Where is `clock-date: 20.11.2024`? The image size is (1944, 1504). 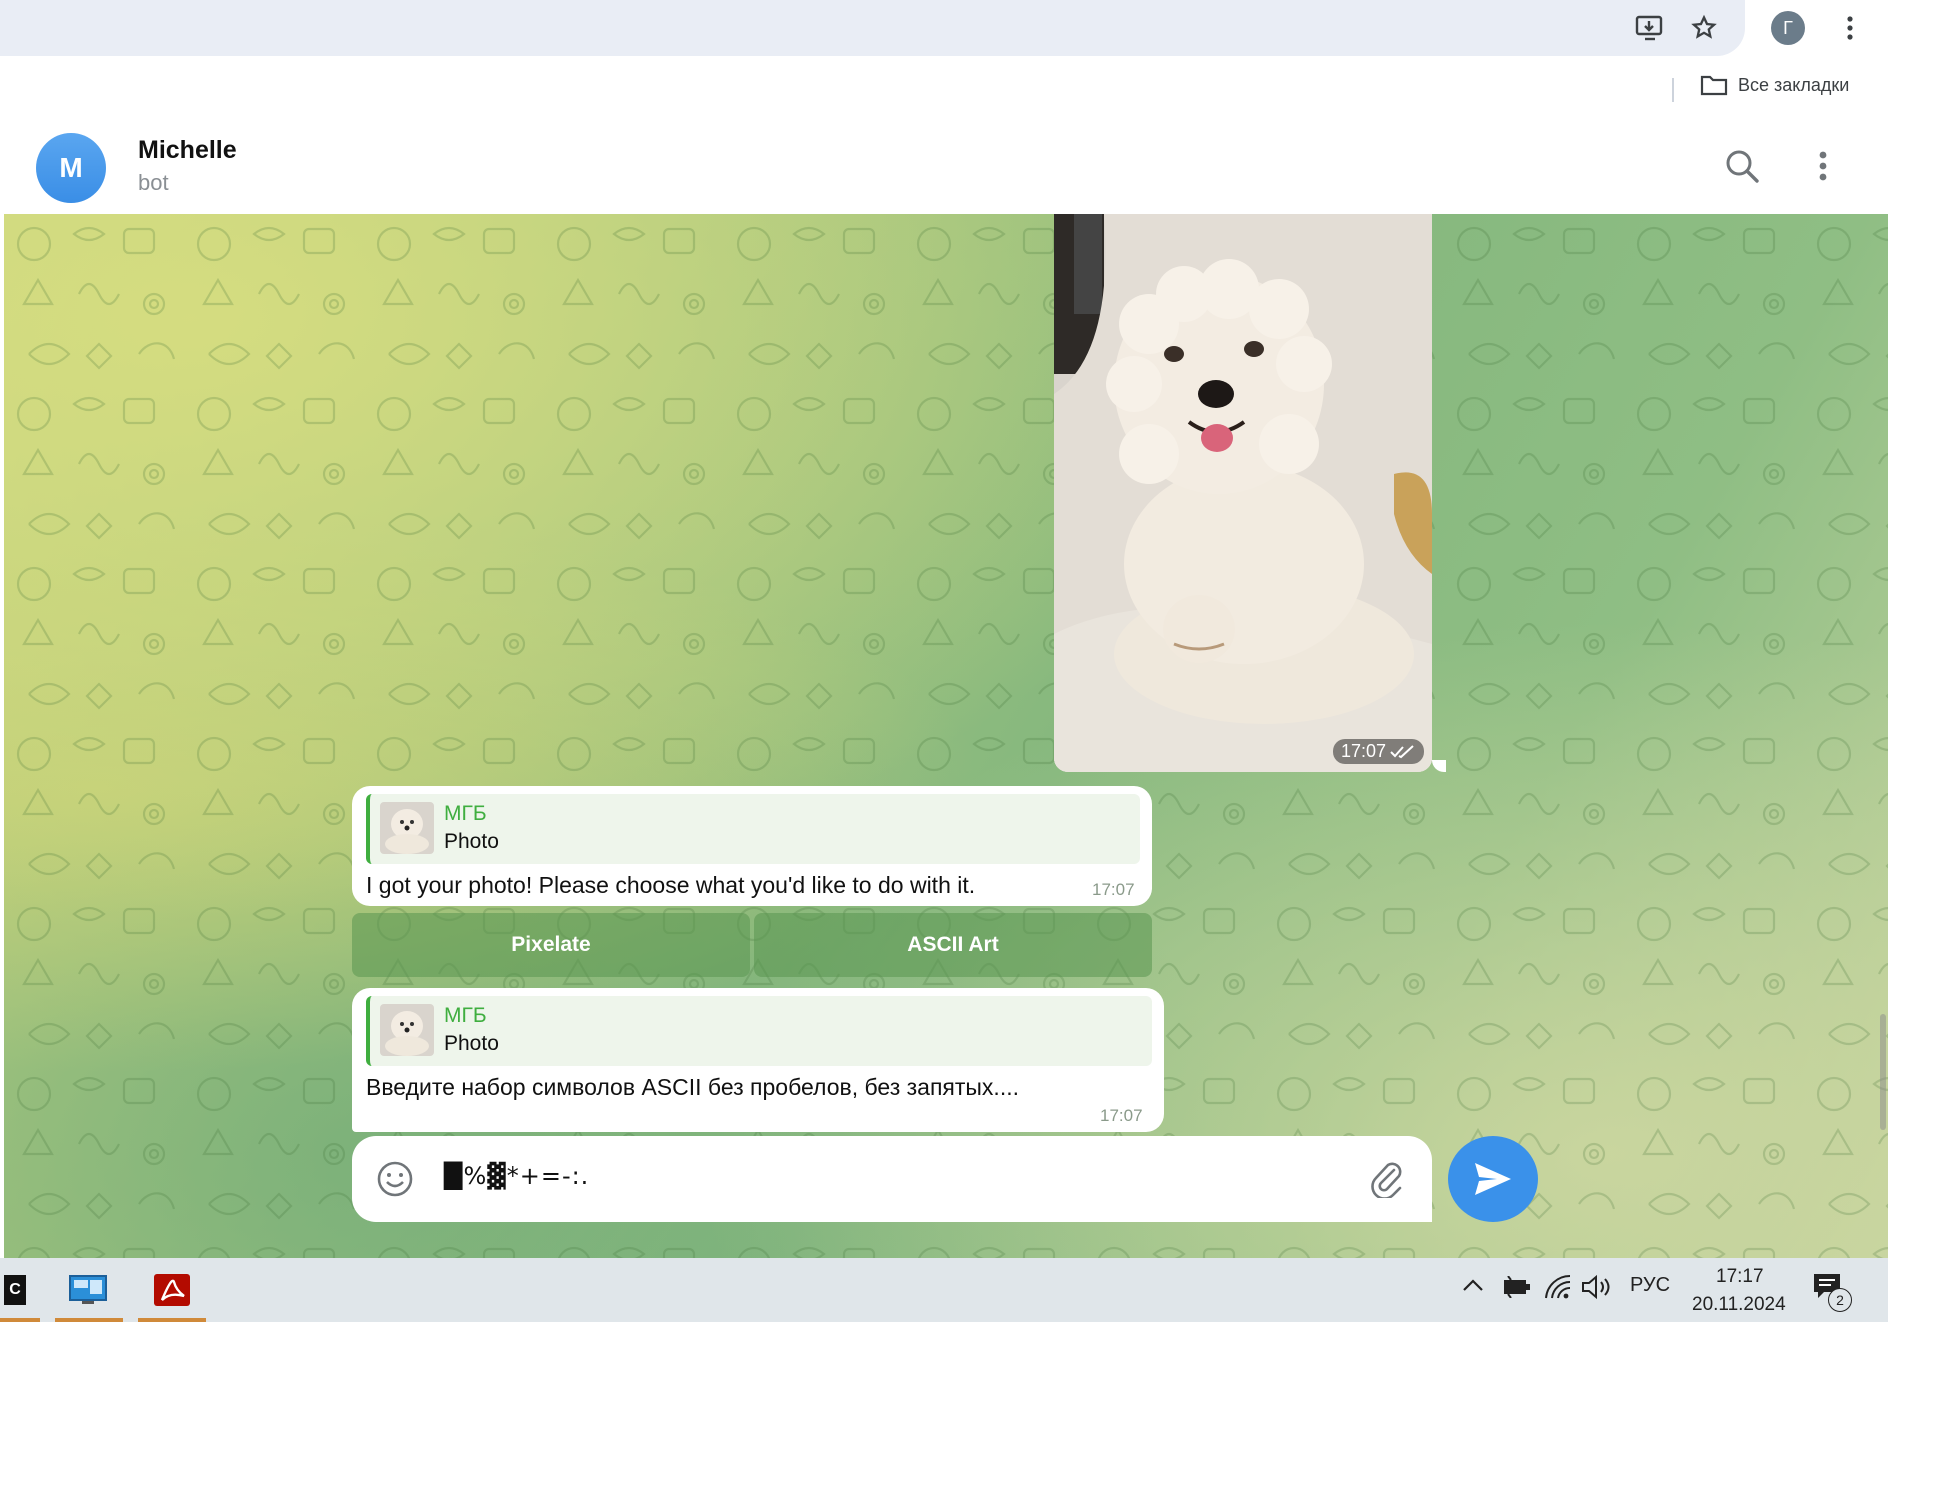 clock-date: 20.11.2024 is located at coordinates (1739, 1305).